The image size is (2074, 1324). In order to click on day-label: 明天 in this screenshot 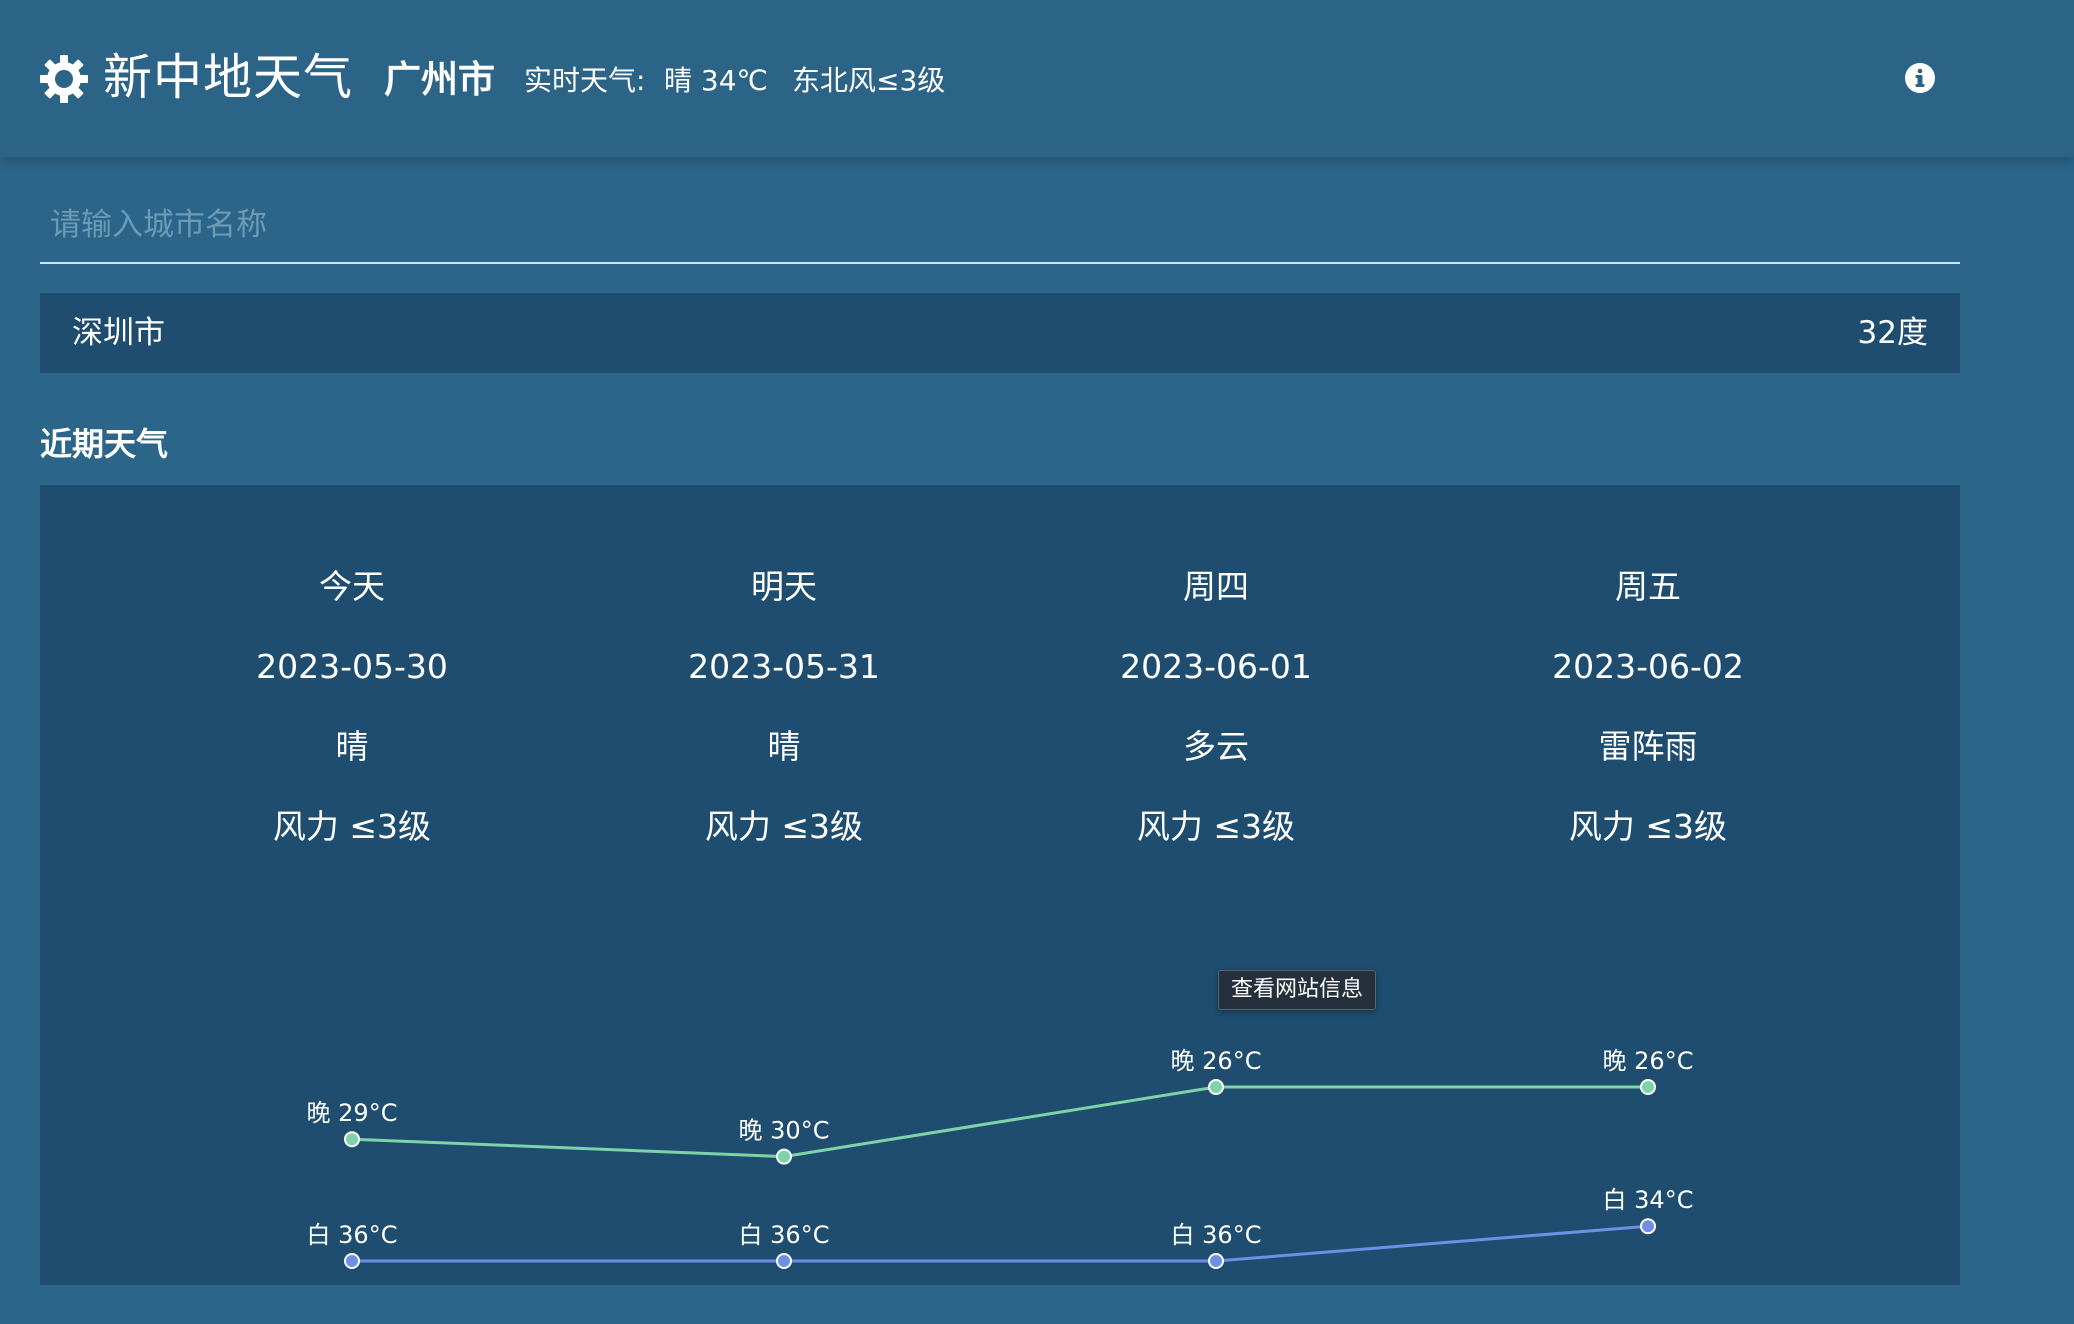, I will do `click(784, 586)`.